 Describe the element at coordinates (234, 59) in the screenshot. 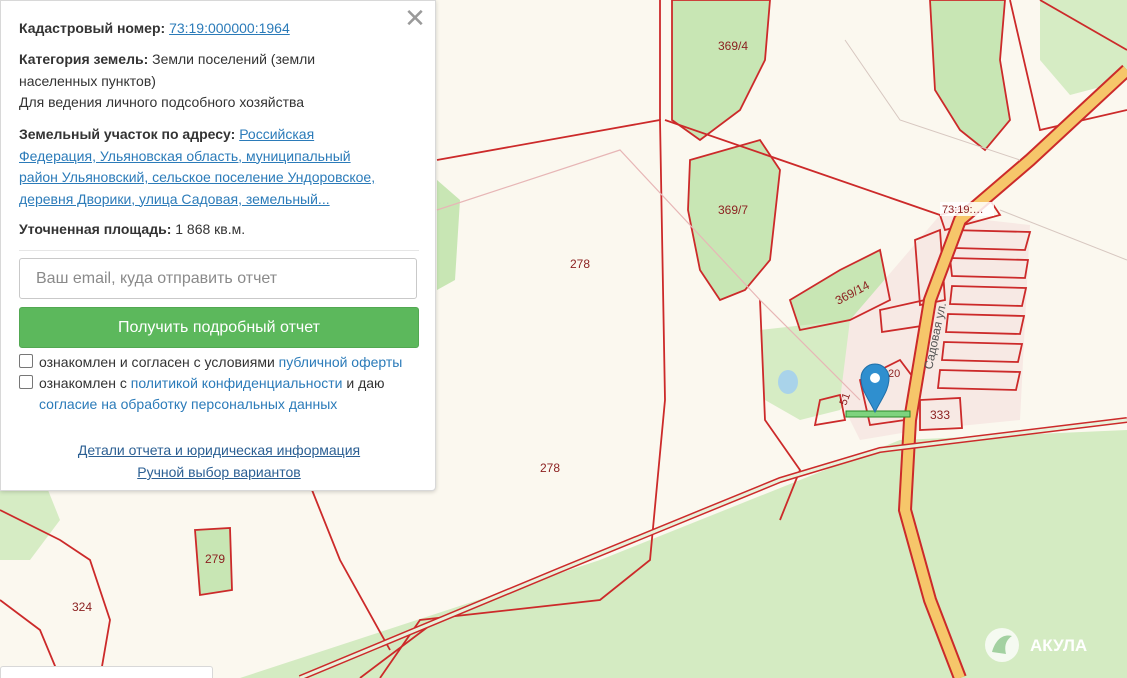

I see `category-value-1: Земли поселений (земли` at that location.